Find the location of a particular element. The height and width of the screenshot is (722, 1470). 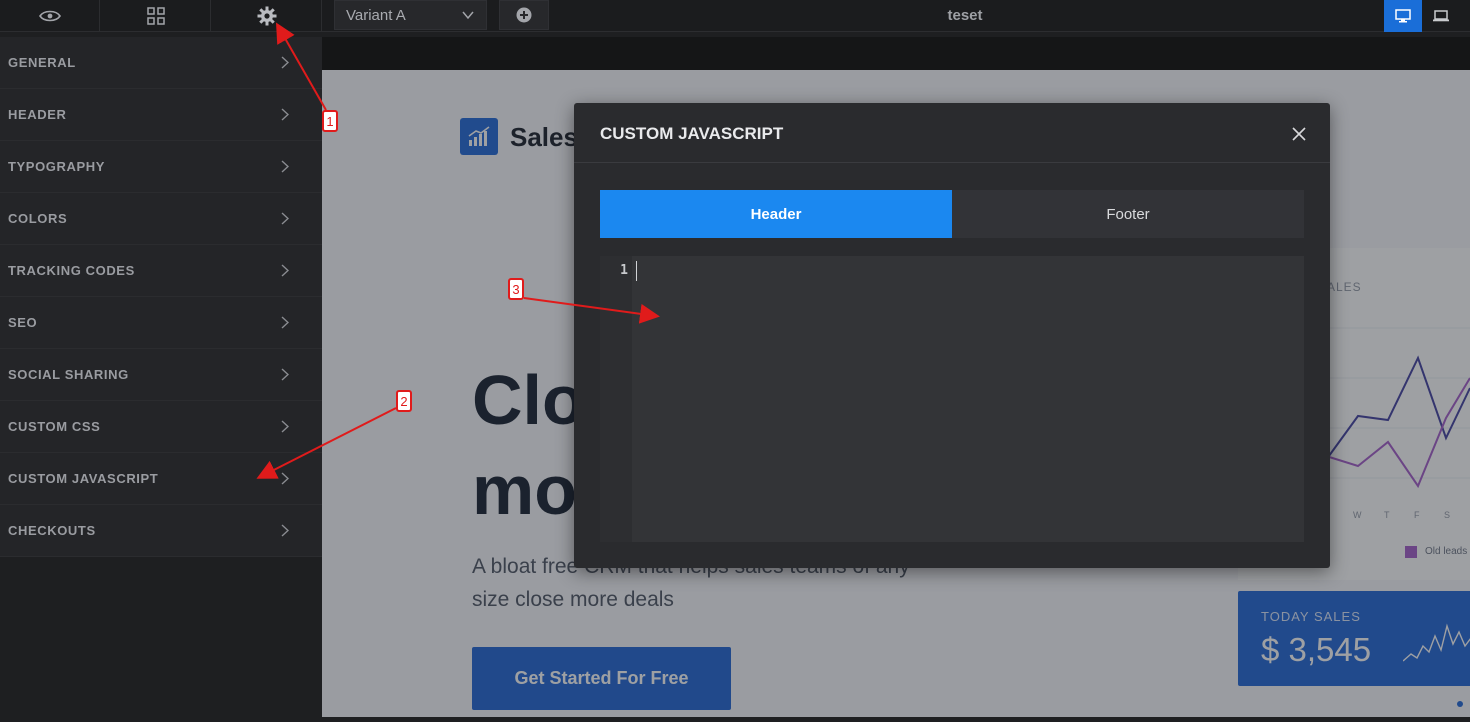

sidebar-item-label: HEADER is located at coordinates (37, 114).